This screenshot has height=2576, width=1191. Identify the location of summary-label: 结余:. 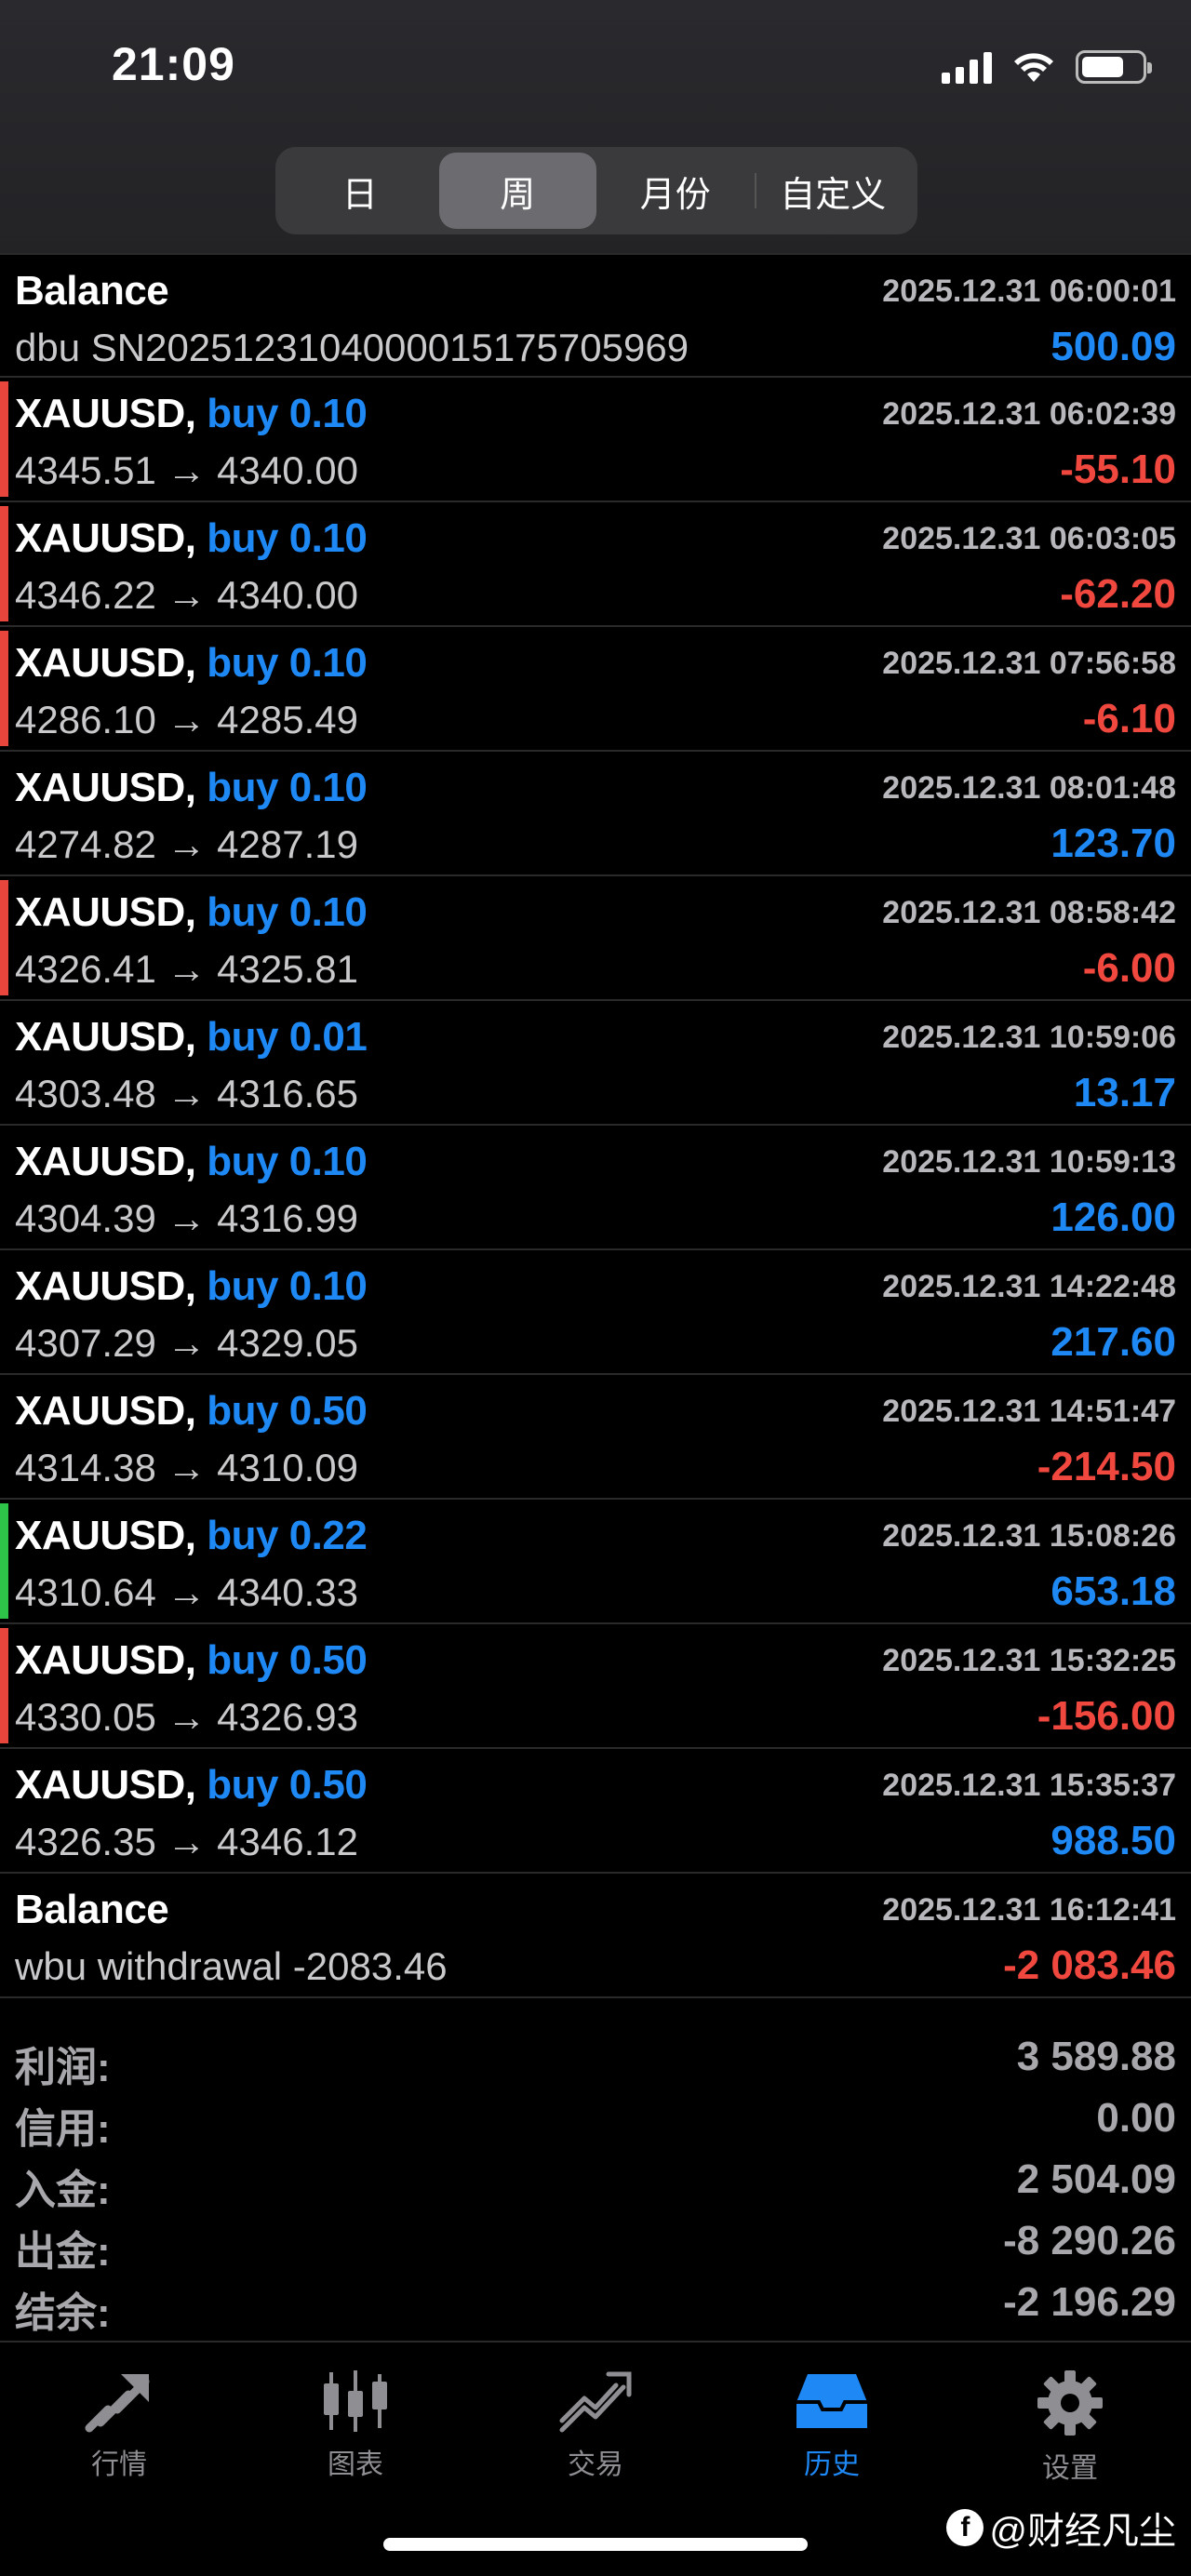
(63, 2313).